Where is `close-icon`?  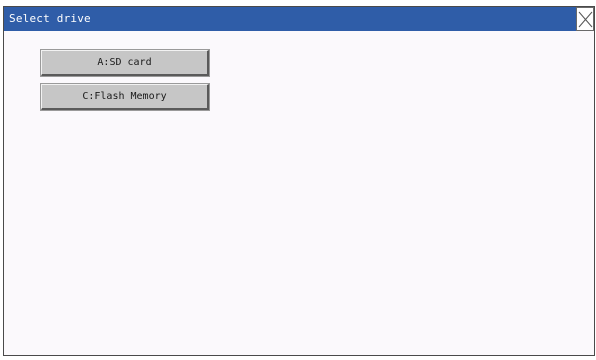 close-icon is located at coordinates (585, 19).